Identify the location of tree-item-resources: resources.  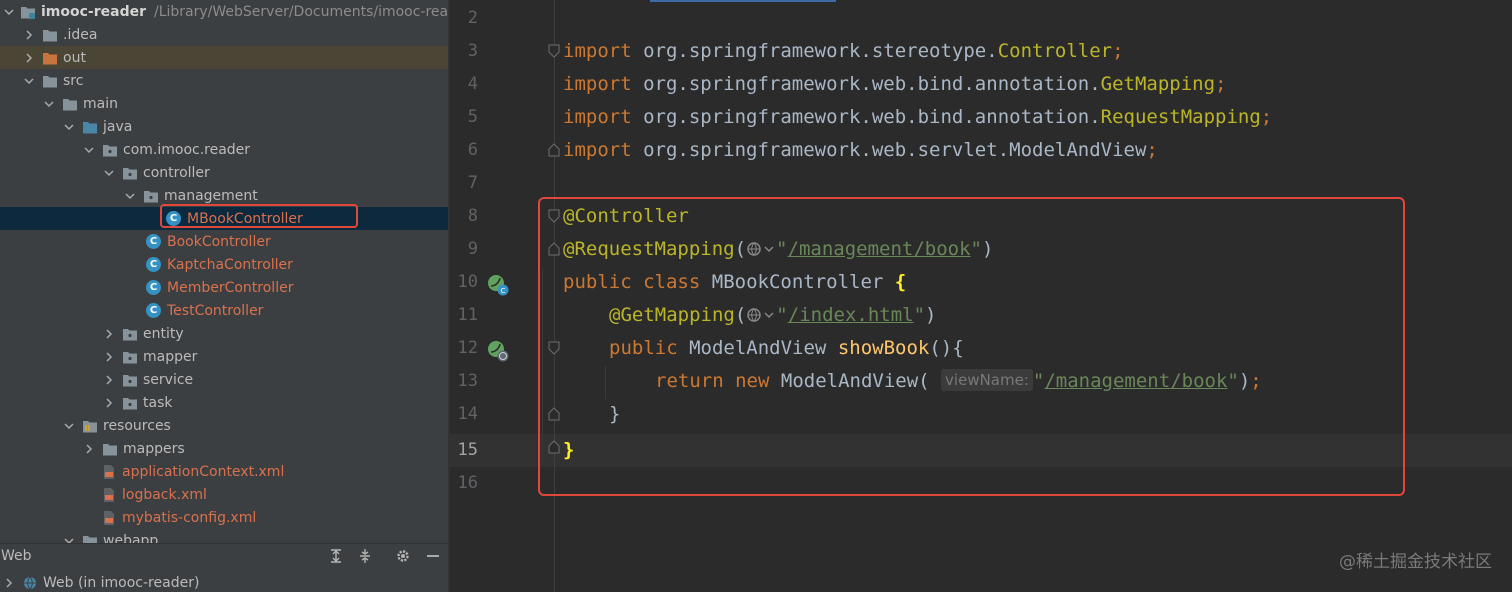
(224, 425).